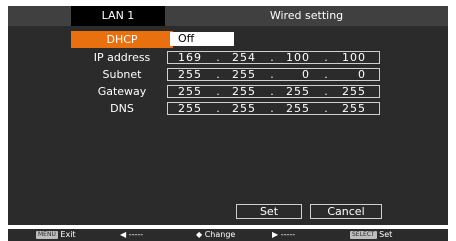  What do you see at coordinates (190, 57) in the screenshot?
I see `octet-1: 169` at bounding box center [190, 57].